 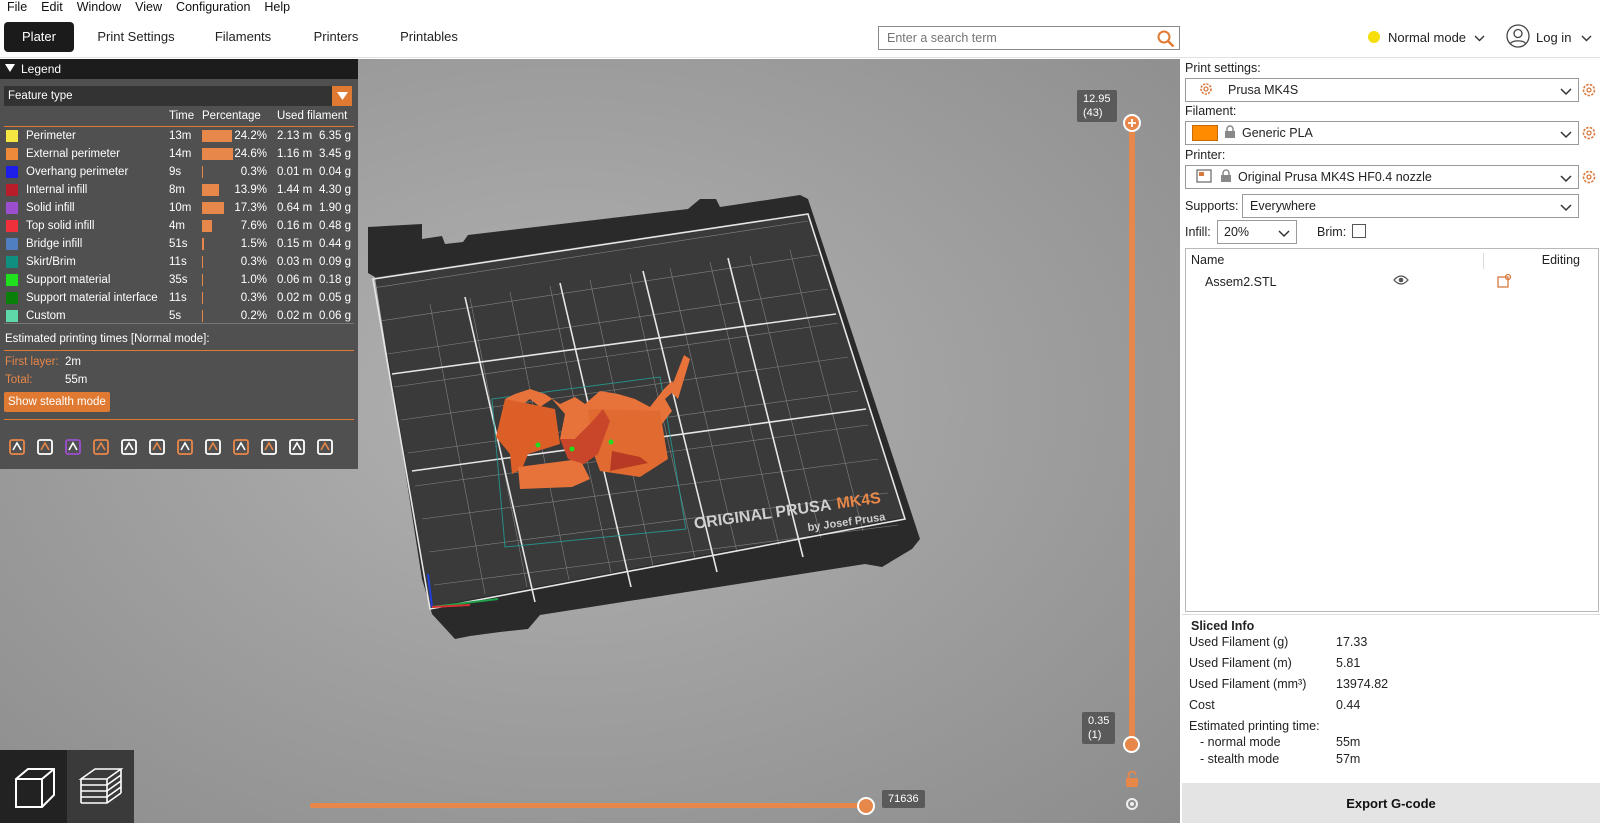 What do you see at coordinates (800, 7) in the screenshot?
I see `menu-bar: File Edit Window View Configuration Help` at bounding box center [800, 7].